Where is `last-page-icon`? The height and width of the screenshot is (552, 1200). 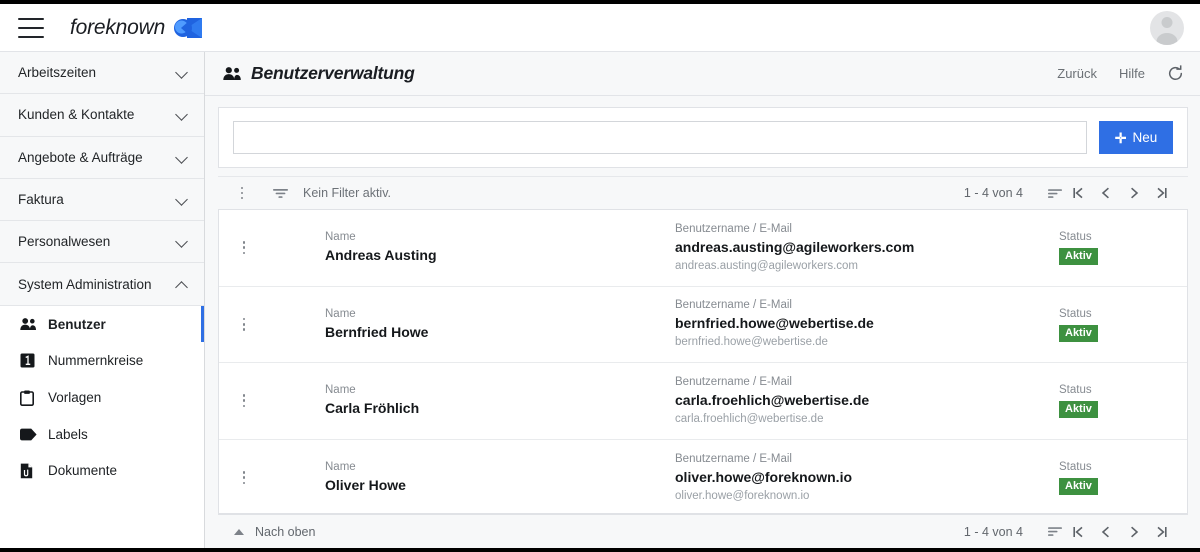 last-page-icon is located at coordinates (1162, 193).